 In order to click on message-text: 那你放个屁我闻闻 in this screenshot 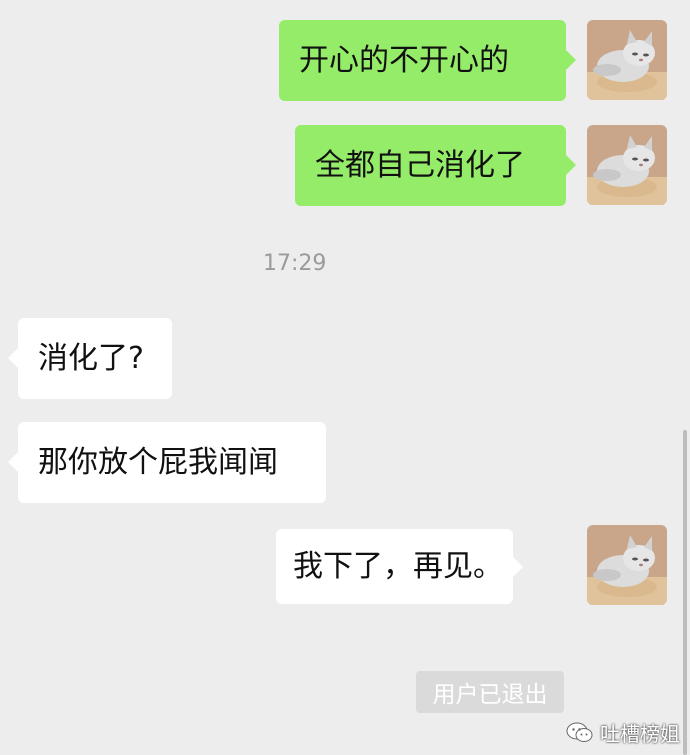, I will do `click(158, 462)`.